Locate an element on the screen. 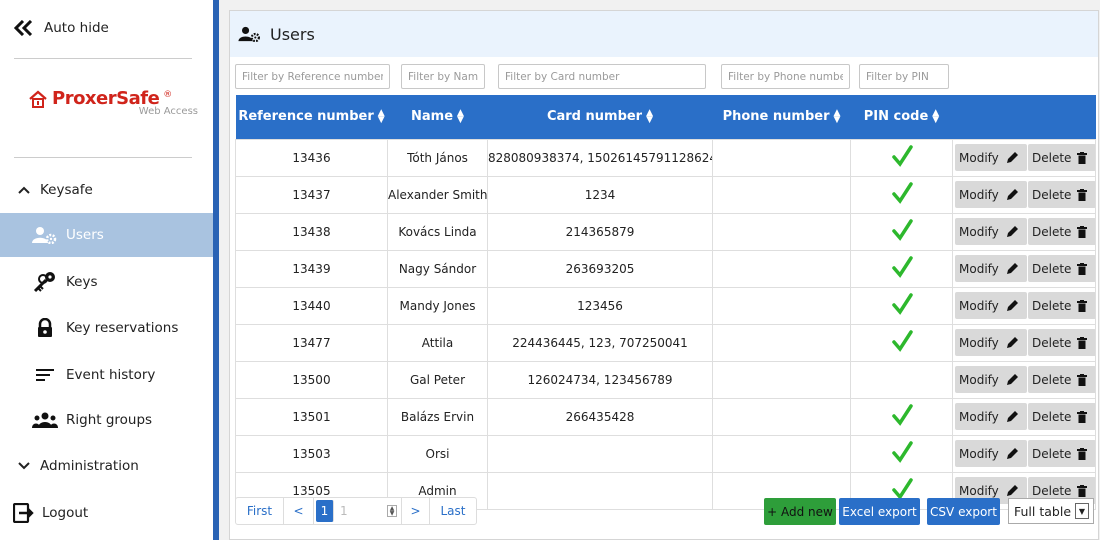 This screenshot has width=1100, height=540. column-header-card: Card number ▲ ▼ is located at coordinates (600, 117).